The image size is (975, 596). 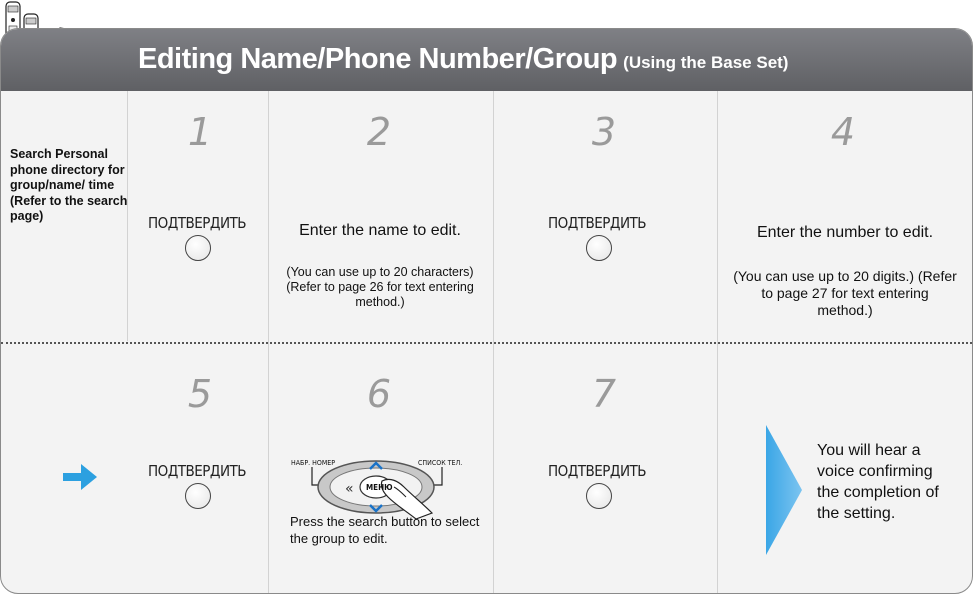 I want to click on step-number-1: 1, so click(x=200, y=132).